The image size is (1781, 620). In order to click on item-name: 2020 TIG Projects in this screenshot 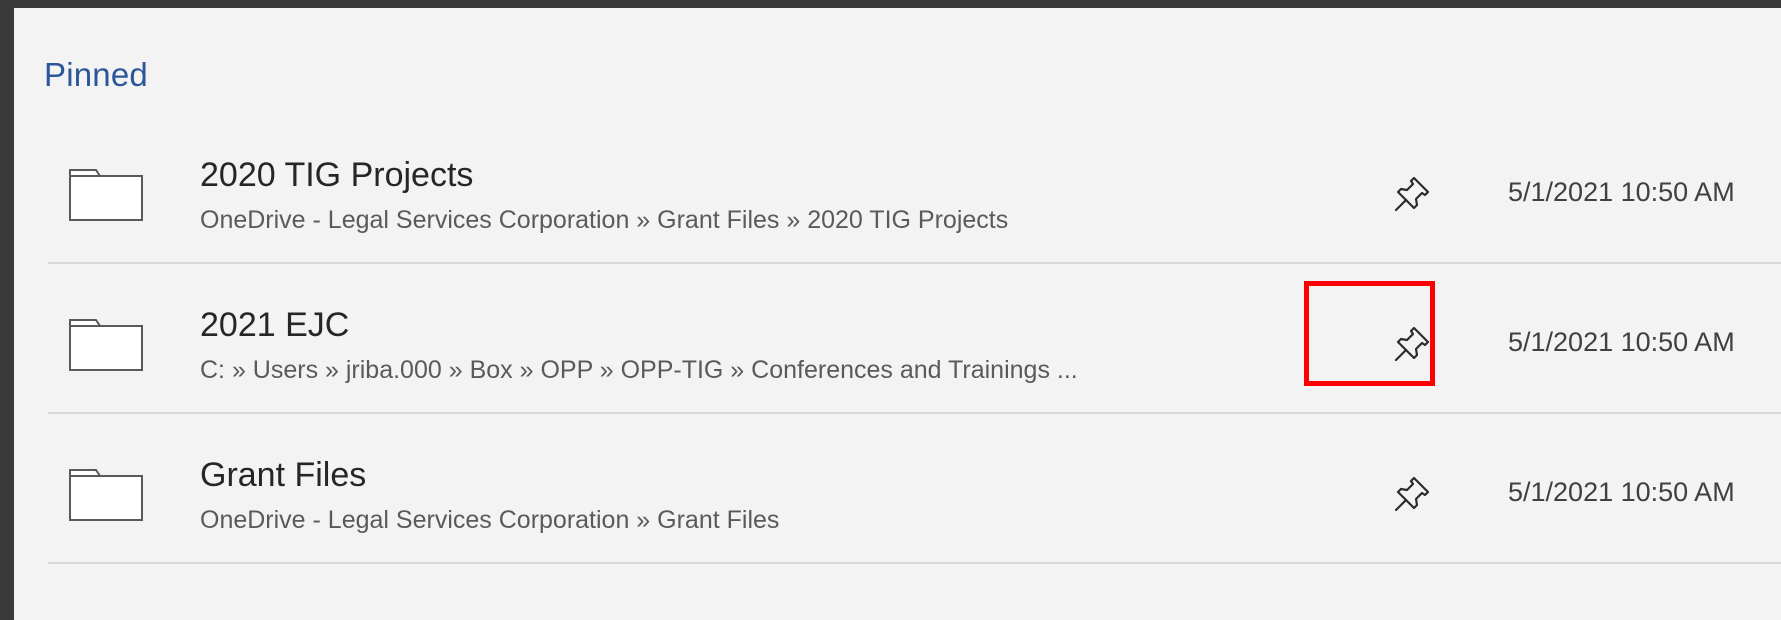, I will do `click(337, 175)`.